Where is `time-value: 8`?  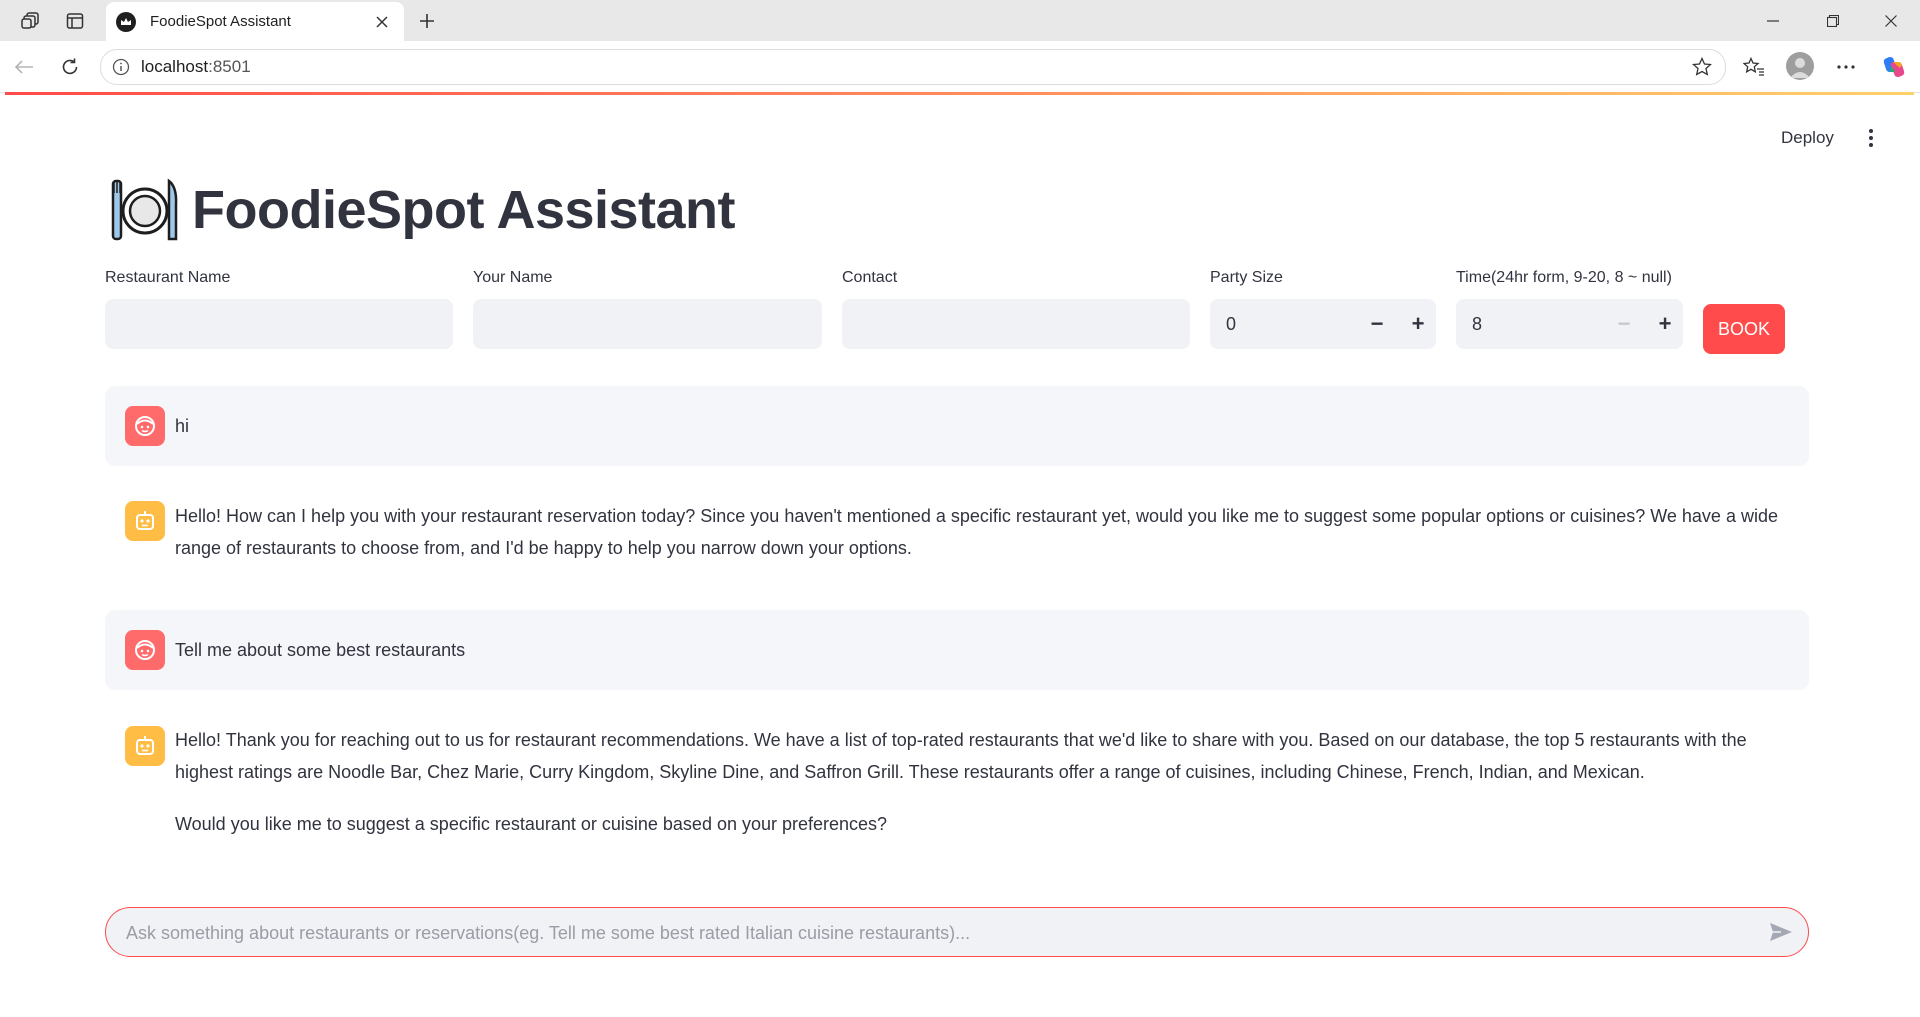 time-value: 8 is located at coordinates (1477, 324).